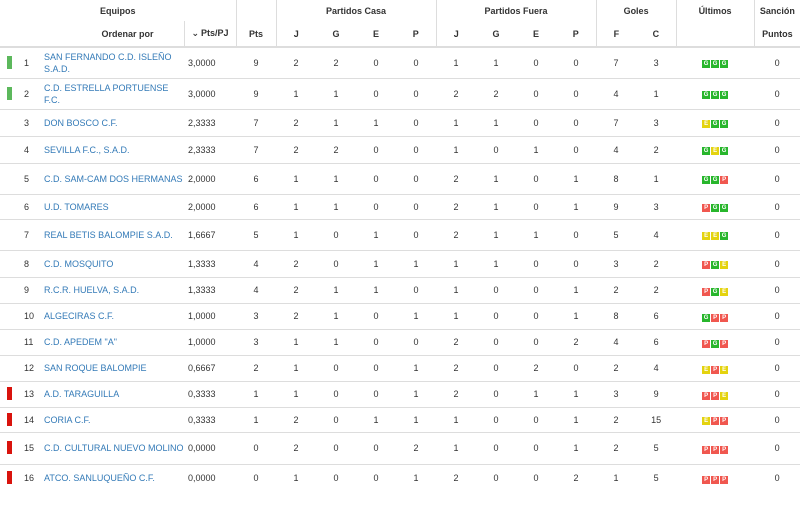 This screenshot has height=517, width=800. I want to click on team-link: ATCO. SANLUQUEÑO C.F., so click(99, 478).